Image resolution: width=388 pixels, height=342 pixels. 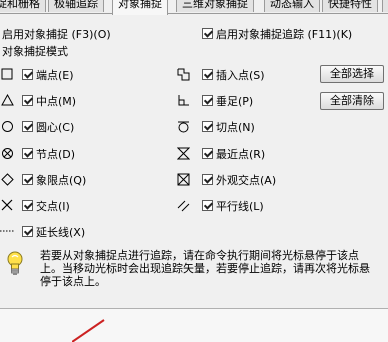 I want to click on tangent-label: 切点(N), so click(x=235, y=127).